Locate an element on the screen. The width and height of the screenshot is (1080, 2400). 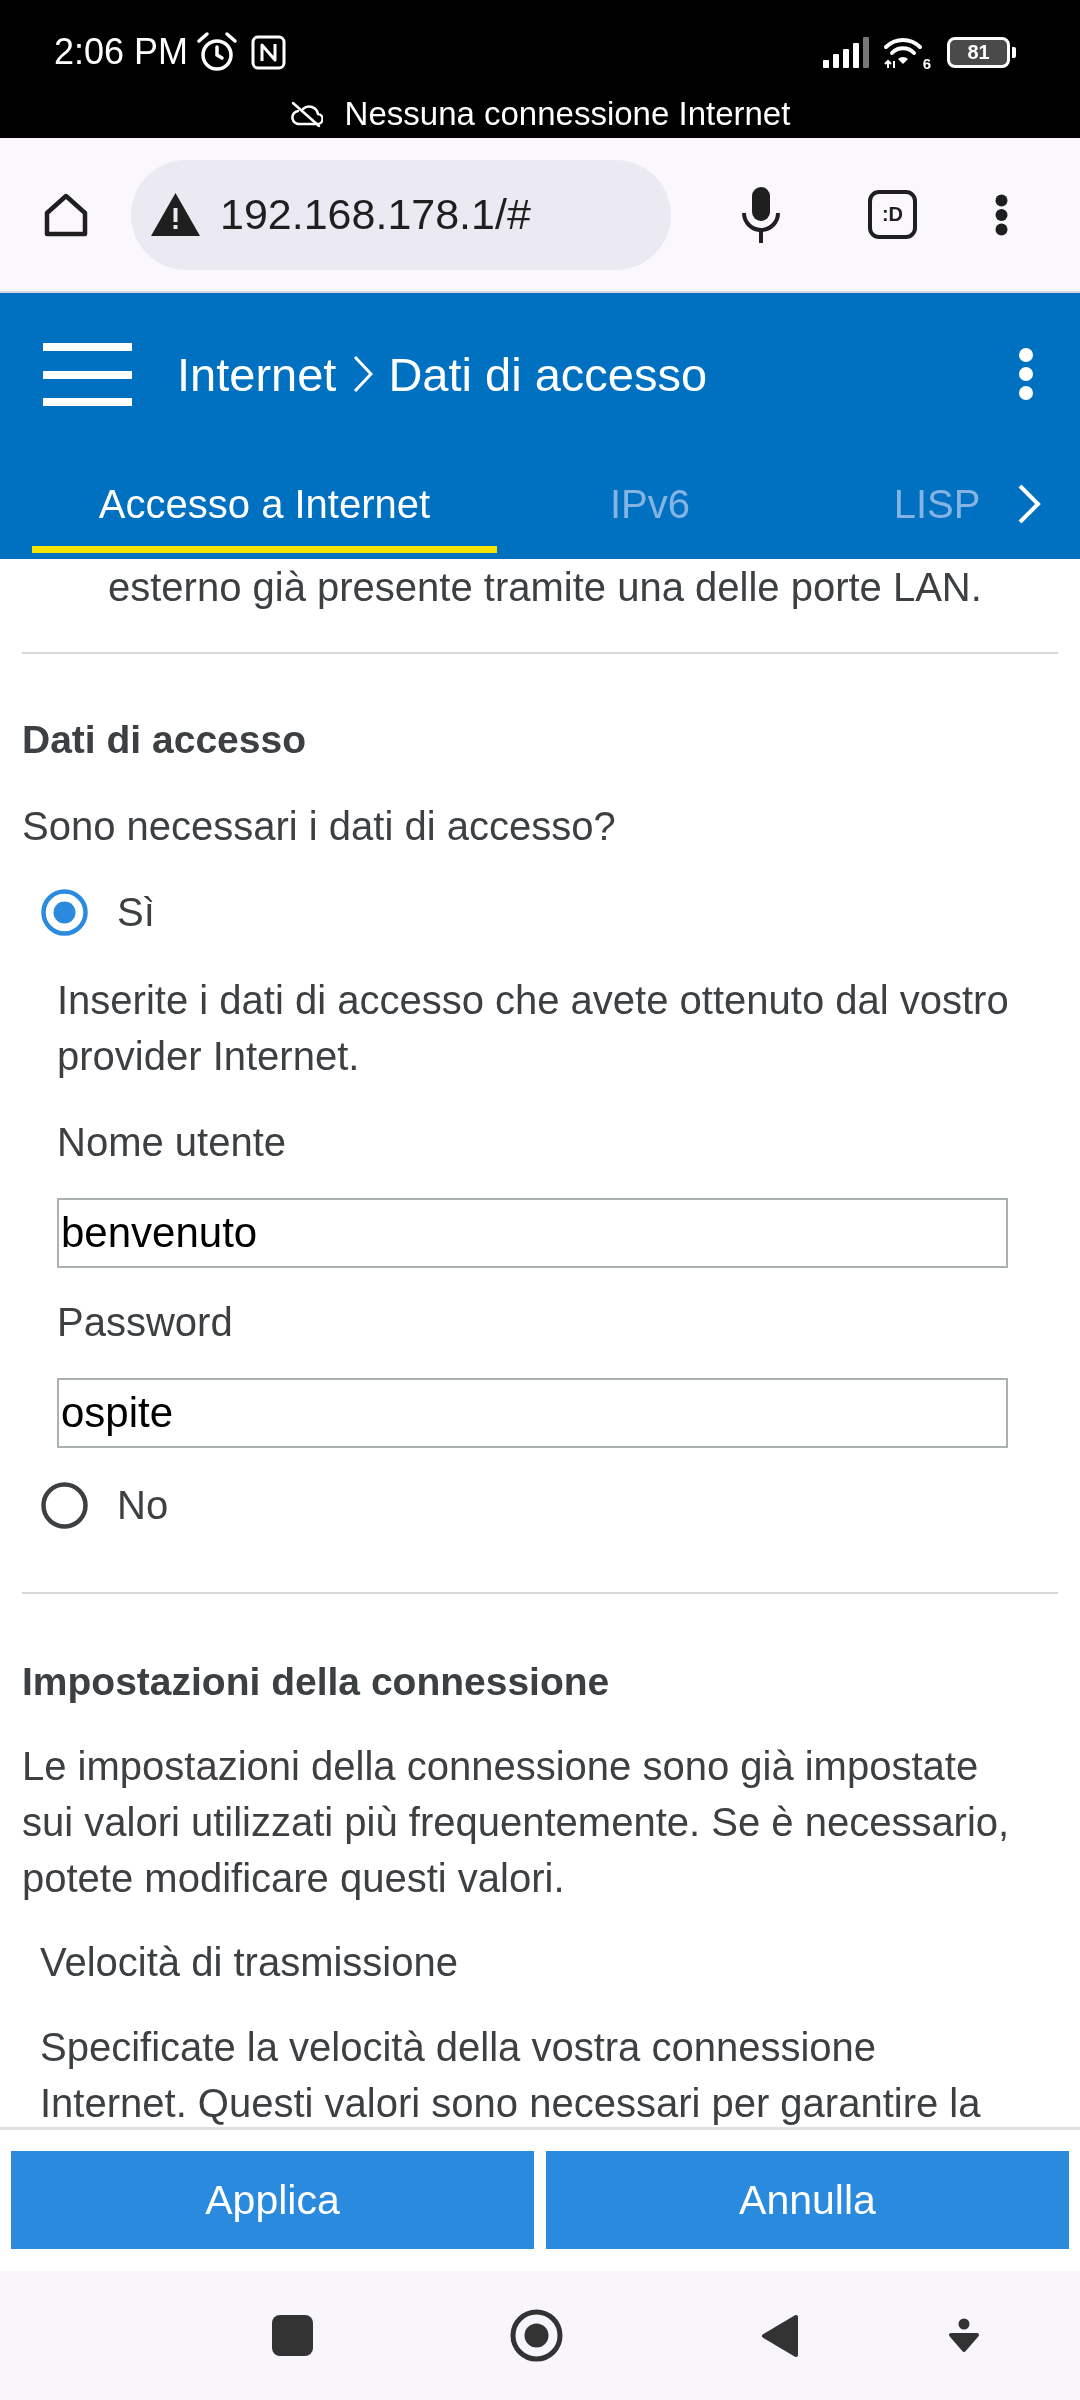
microphone-icon is located at coordinates (761, 214).